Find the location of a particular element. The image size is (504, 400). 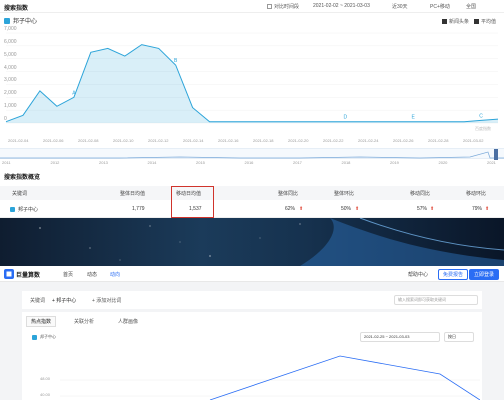

y-tick: 40.00 is located at coordinates (45, 394).